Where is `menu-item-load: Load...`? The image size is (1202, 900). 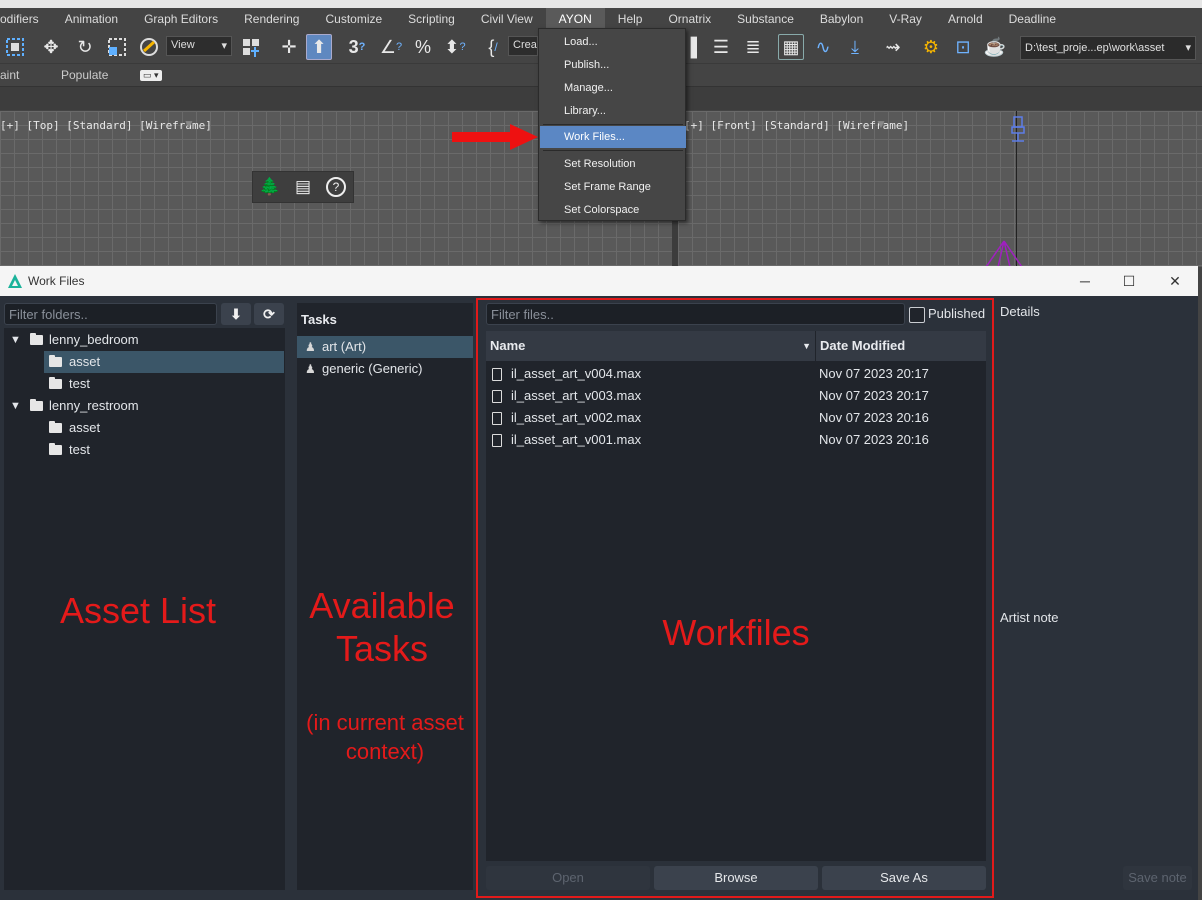
menu-item-load: Load... is located at coordinates (613, 42).